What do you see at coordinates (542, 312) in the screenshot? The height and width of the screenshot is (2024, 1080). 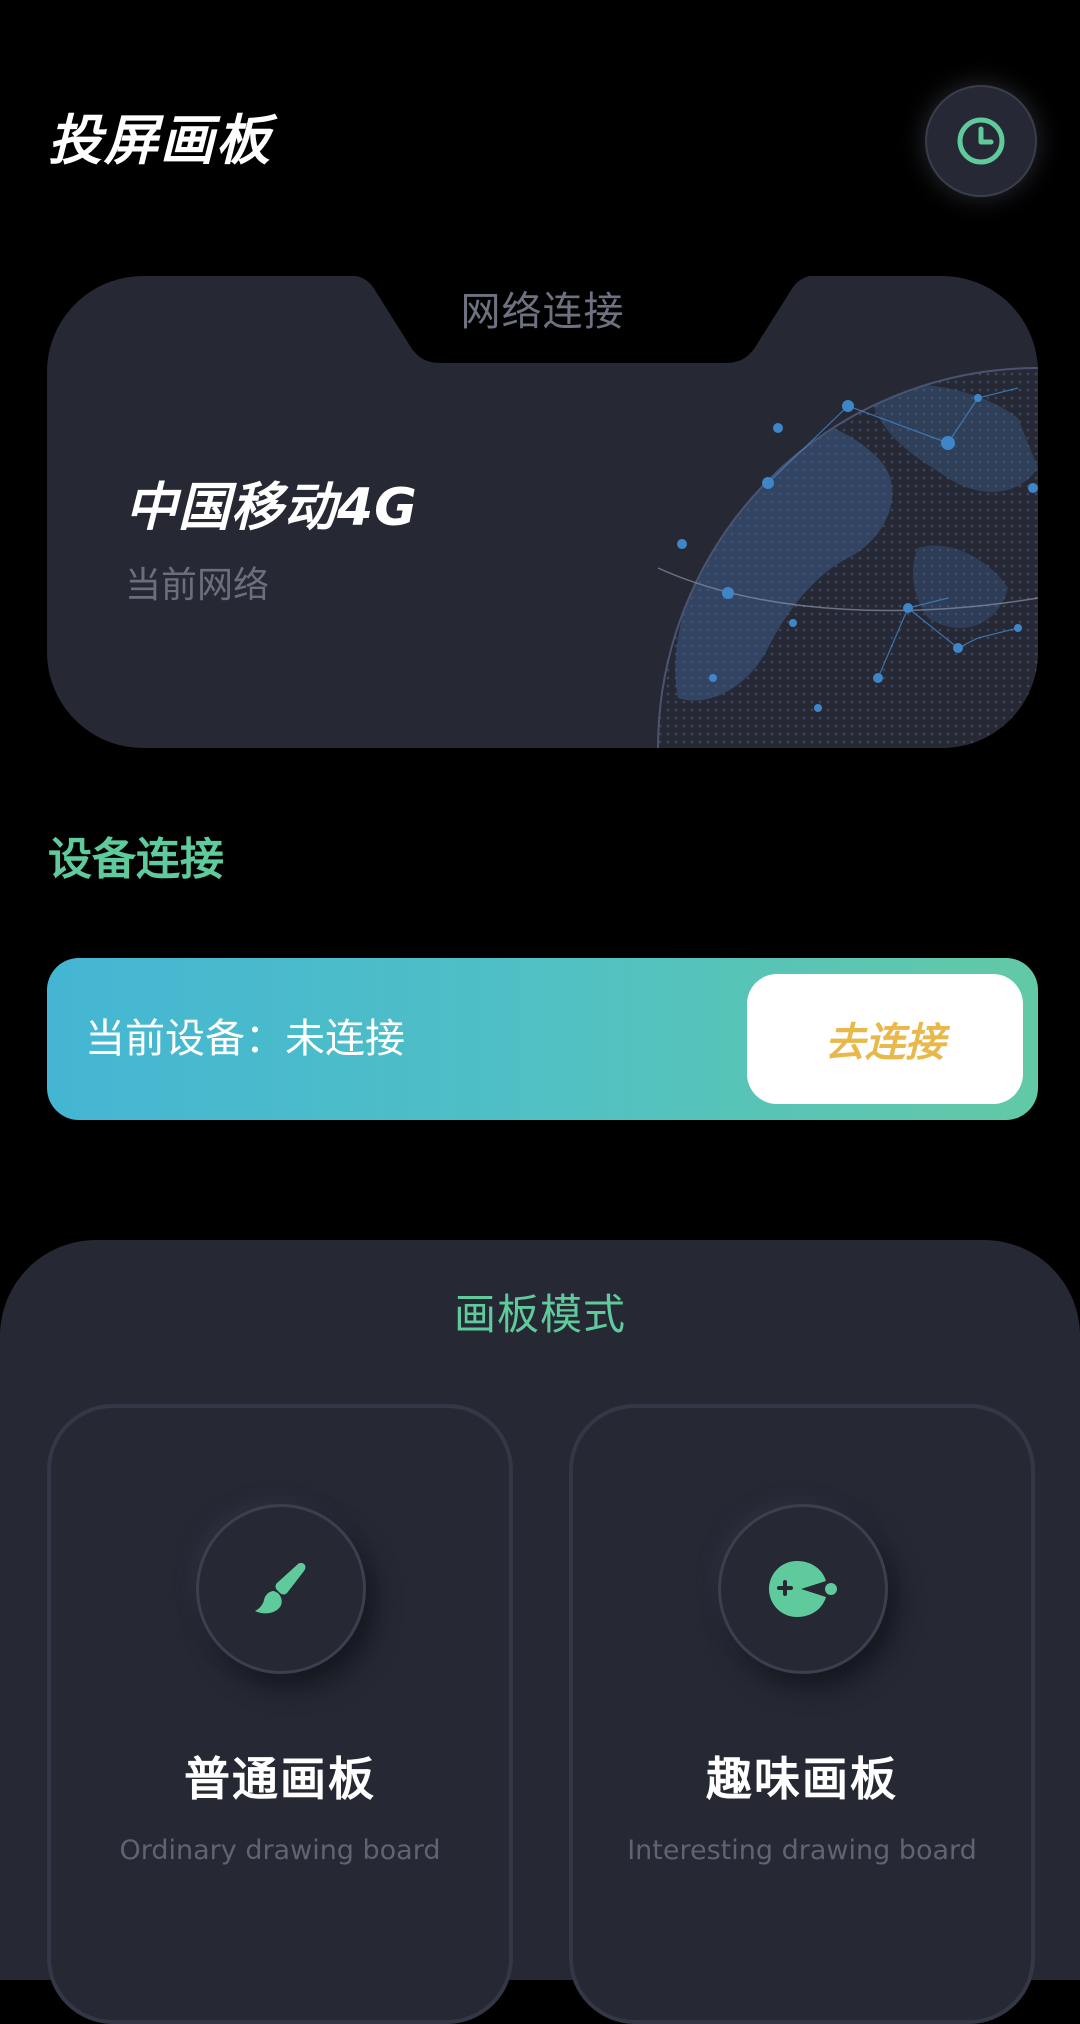 I see `network-section-label: 网络连接` at bounding box center [542, 312].